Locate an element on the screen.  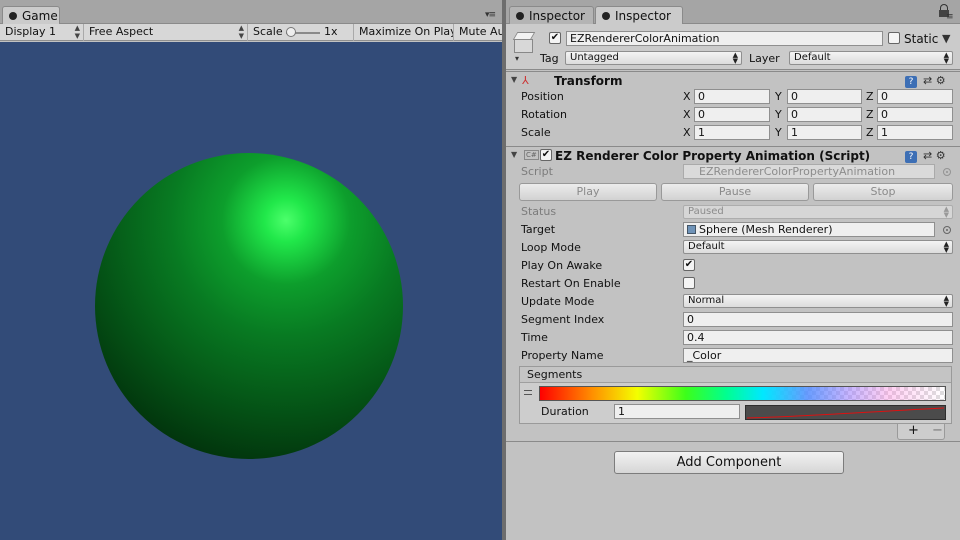
play-button: Play is located at coordinates (588, 192).